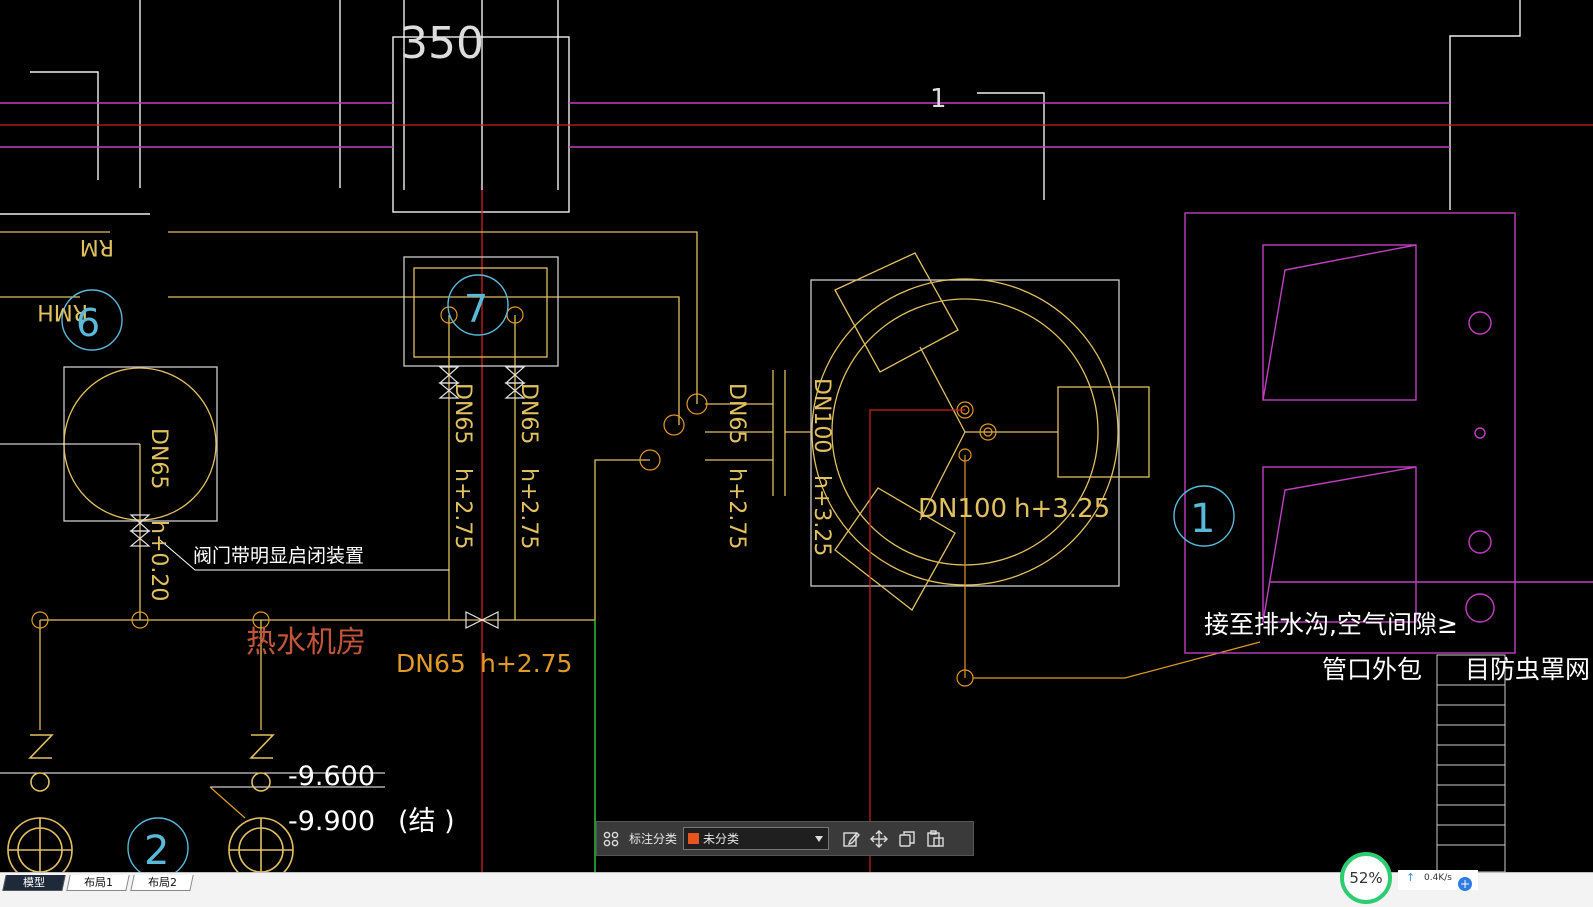 Image resolution: width=1593 pixels, height=907 pixels. I want to click on label-pump-room: 热水机房, so click(306, 642).